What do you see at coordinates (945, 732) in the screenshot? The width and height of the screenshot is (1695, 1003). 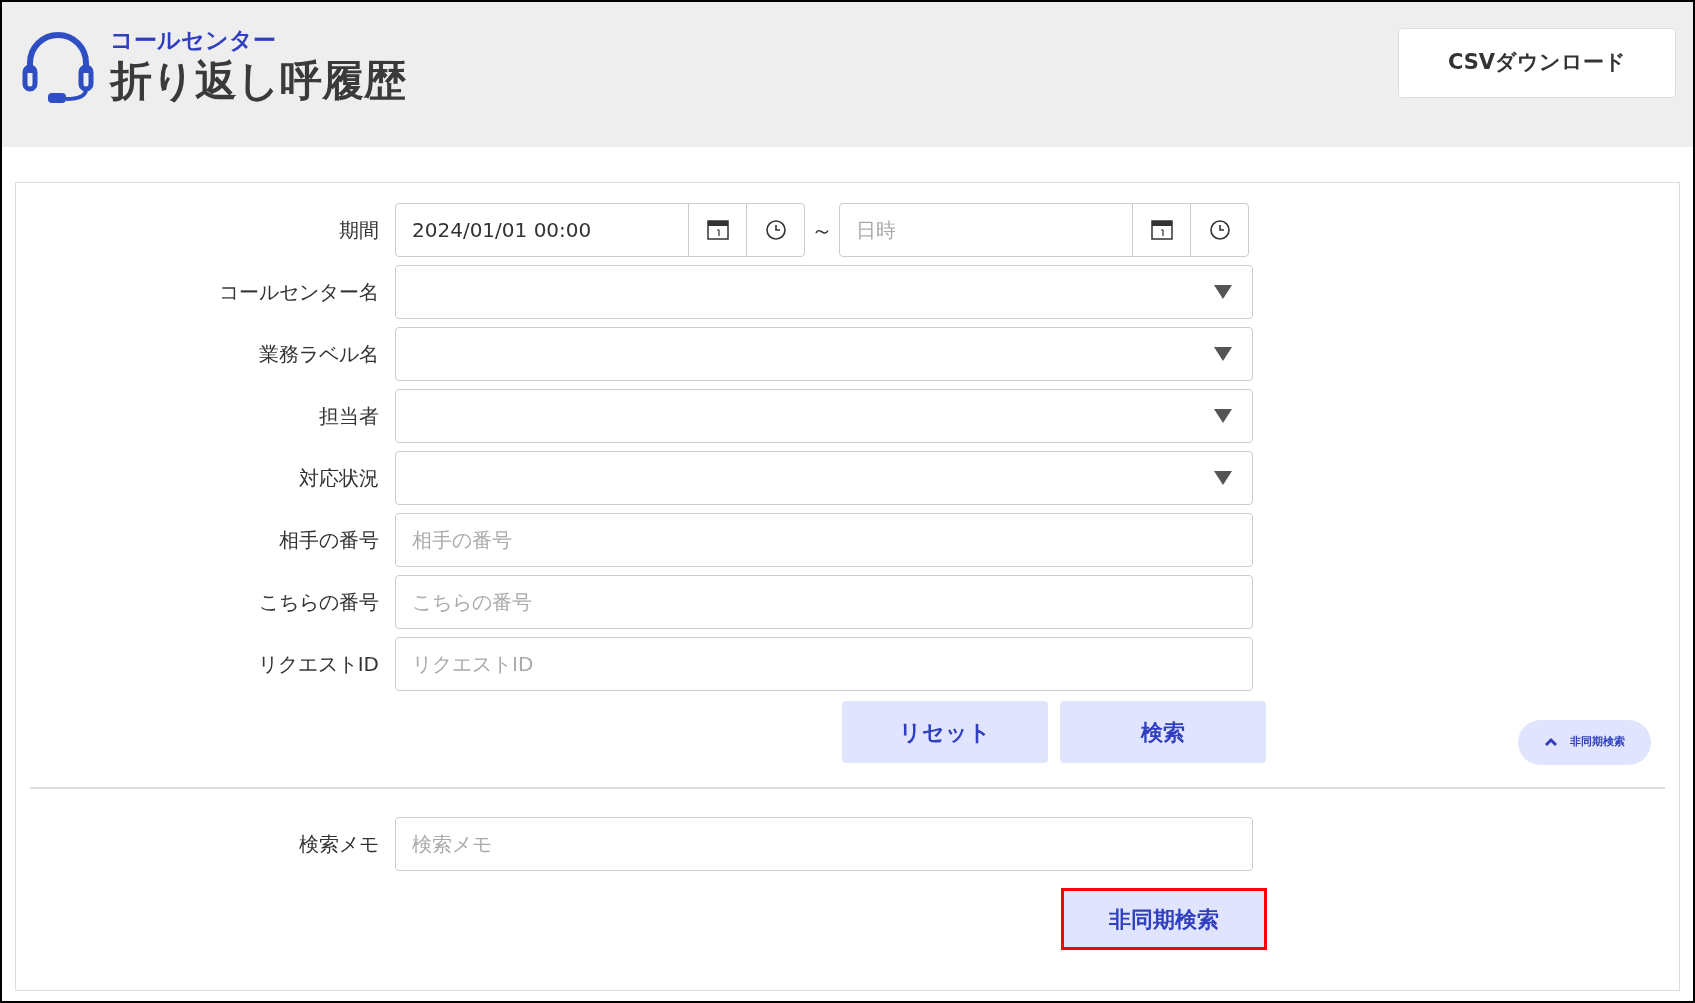 I see `reset-button: リセット` at bounding box center [945, 732].